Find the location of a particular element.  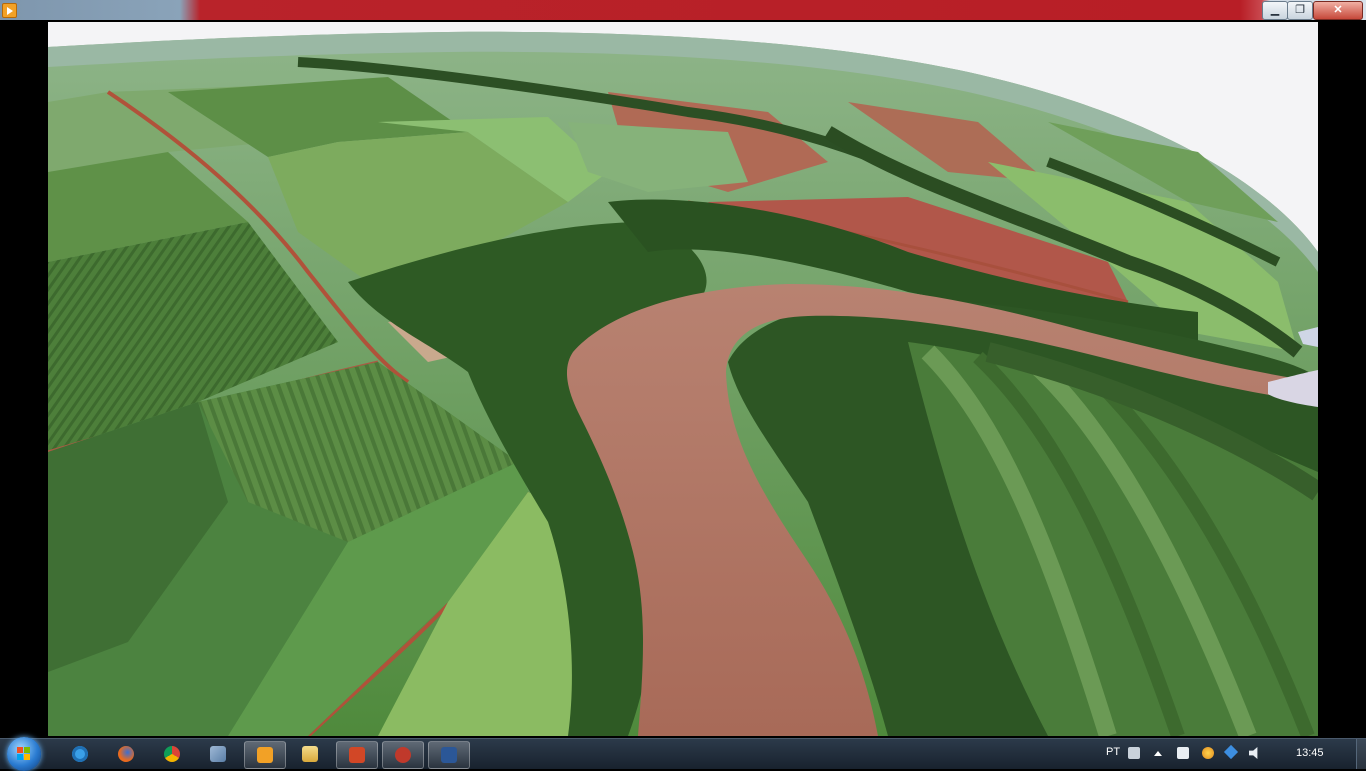

dropbox-icon is located at coordinates (1231, 752).